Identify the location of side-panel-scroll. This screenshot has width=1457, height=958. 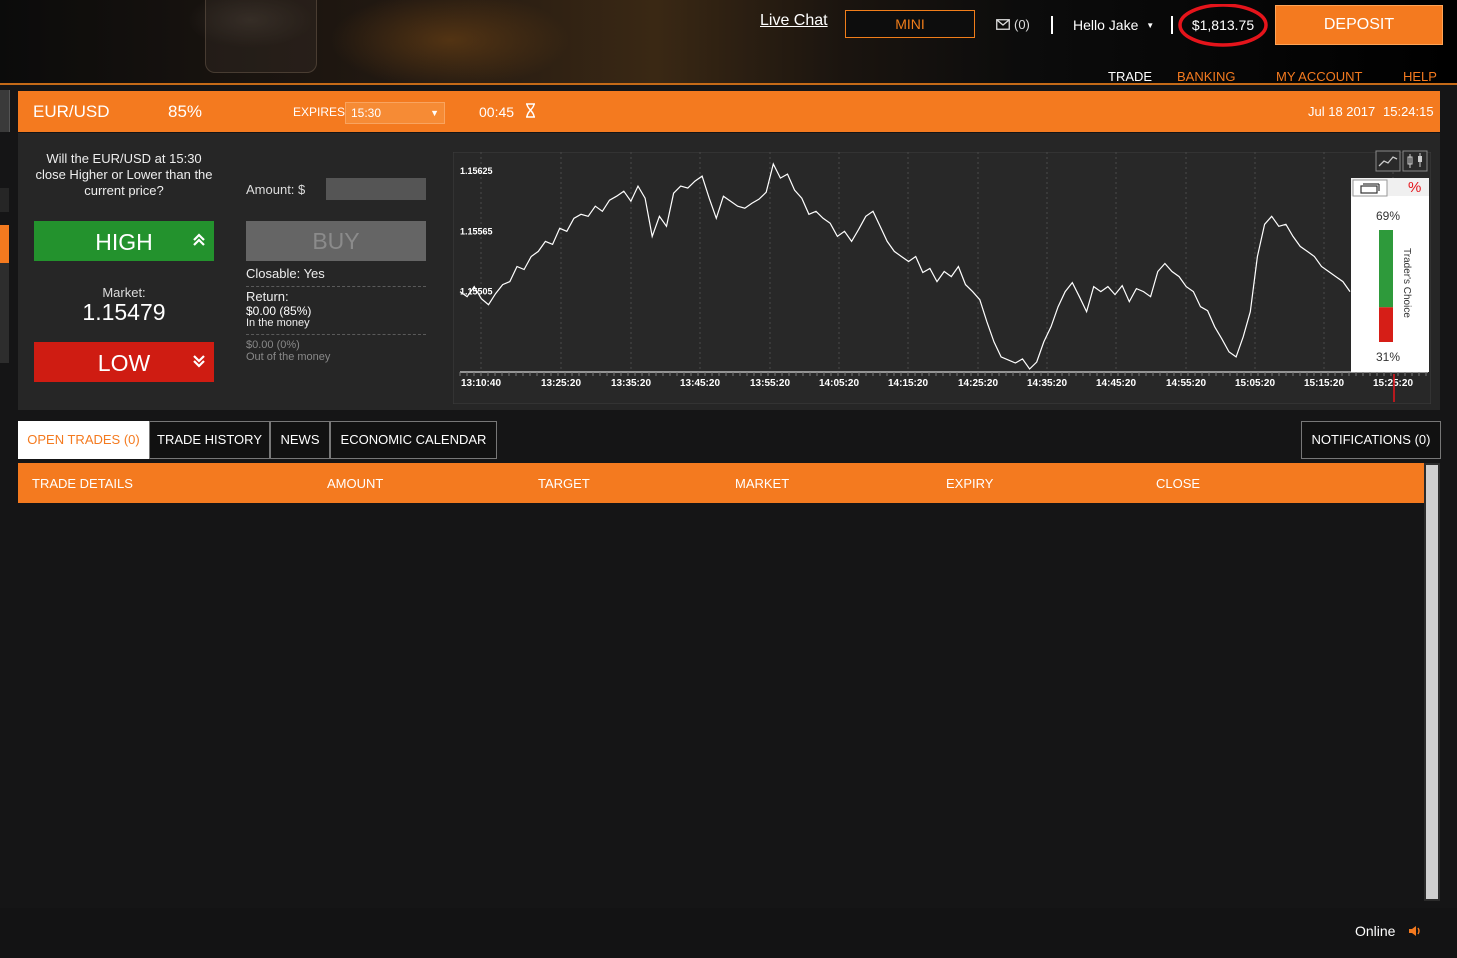
(4, 313).